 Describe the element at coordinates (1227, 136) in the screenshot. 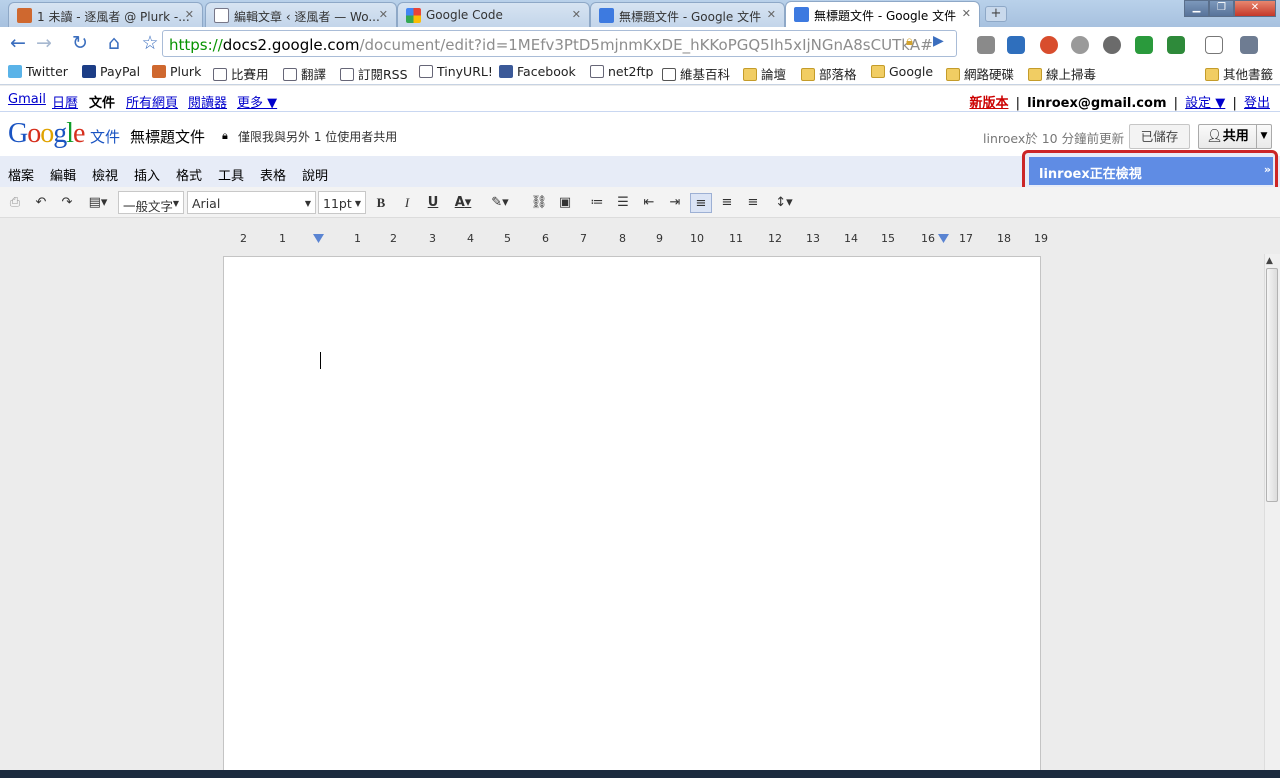

I see `share-button: 👤︎共用` at that location.